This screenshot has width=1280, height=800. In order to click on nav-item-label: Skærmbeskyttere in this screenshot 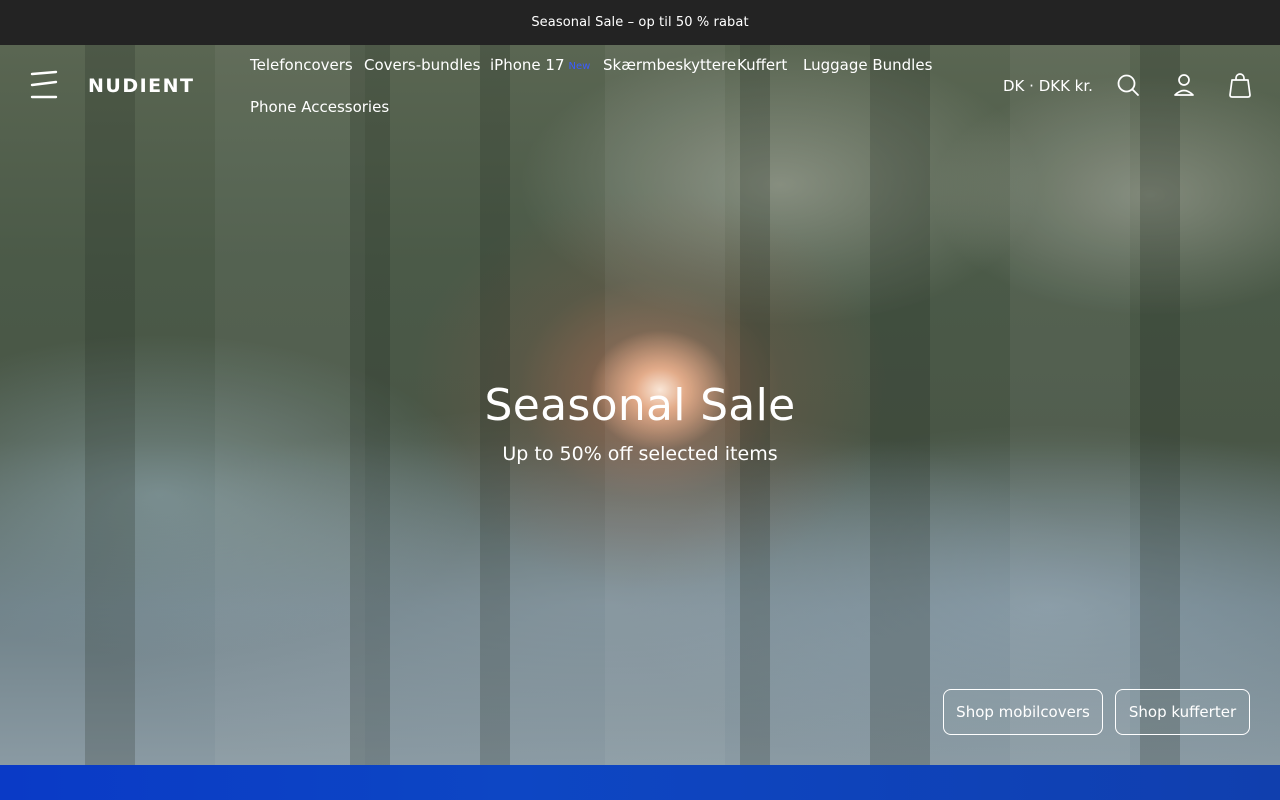, I will do `click(670, 65)`.